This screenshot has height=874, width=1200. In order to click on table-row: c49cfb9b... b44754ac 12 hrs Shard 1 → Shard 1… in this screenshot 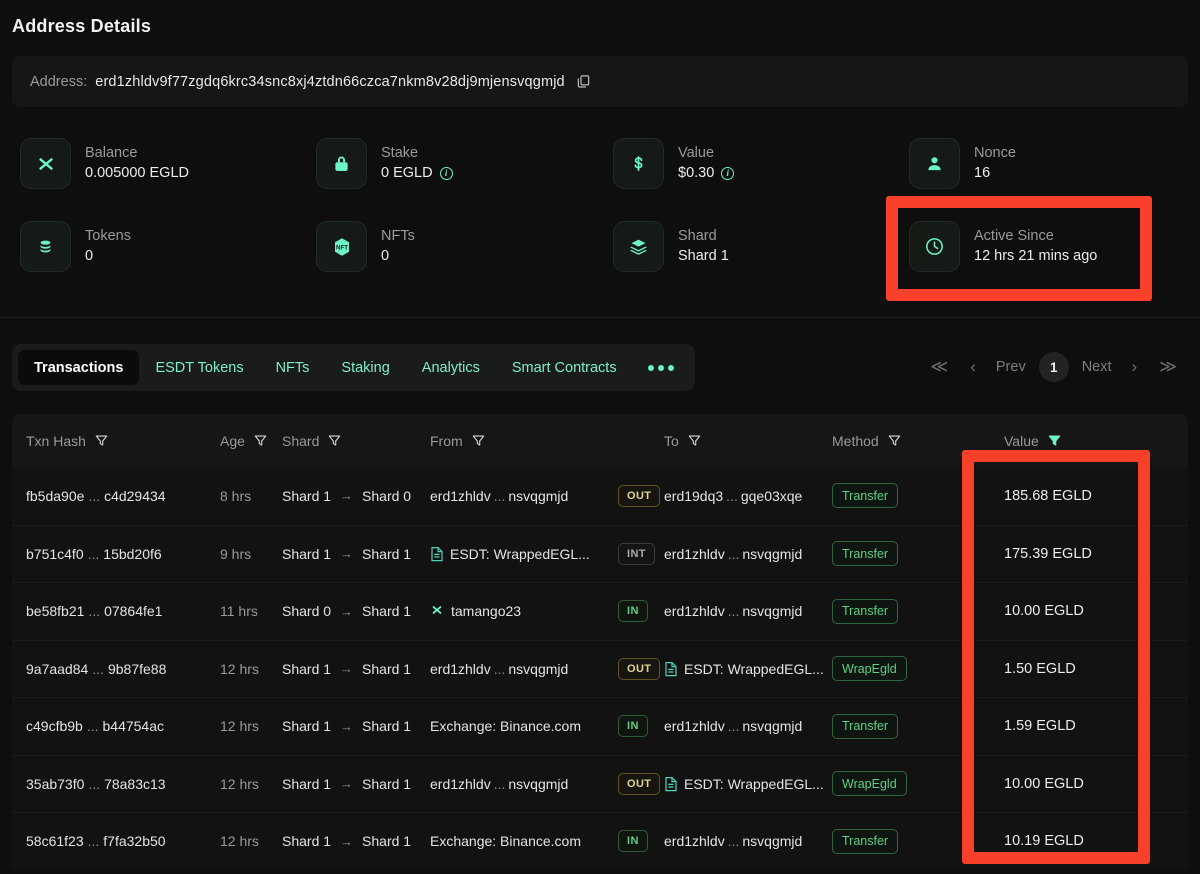, I will do `click(600, 726)`.